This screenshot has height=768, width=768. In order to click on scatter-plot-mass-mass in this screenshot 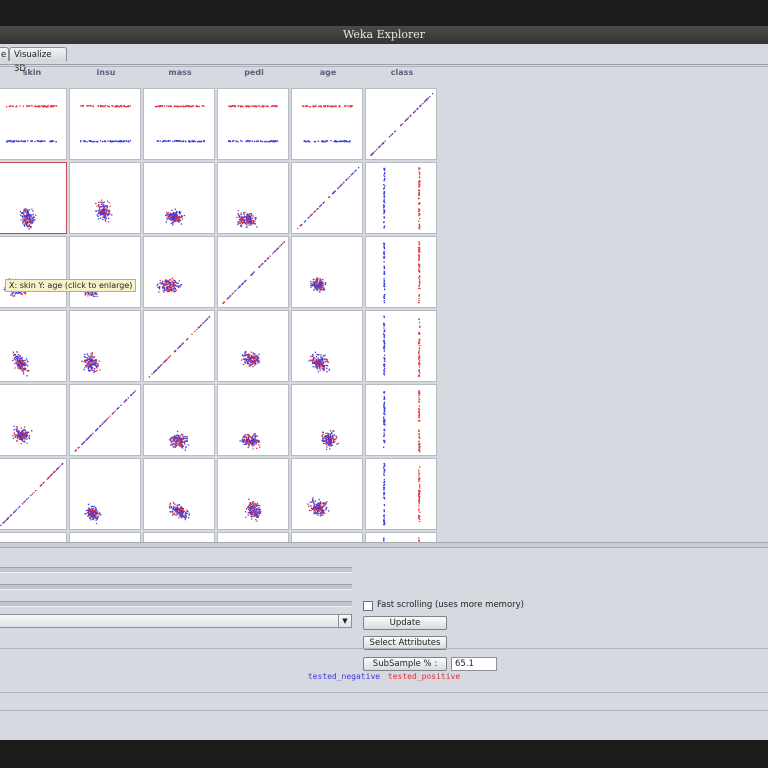, I will do `click(179, 347)`.